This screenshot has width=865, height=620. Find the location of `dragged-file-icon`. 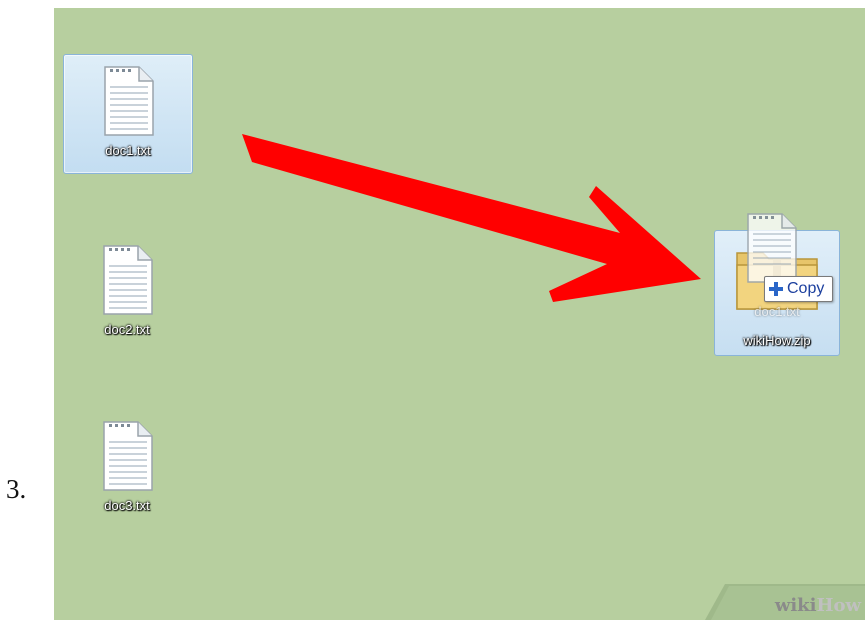

dragged-file-icon is located at coordinates (772, 248).